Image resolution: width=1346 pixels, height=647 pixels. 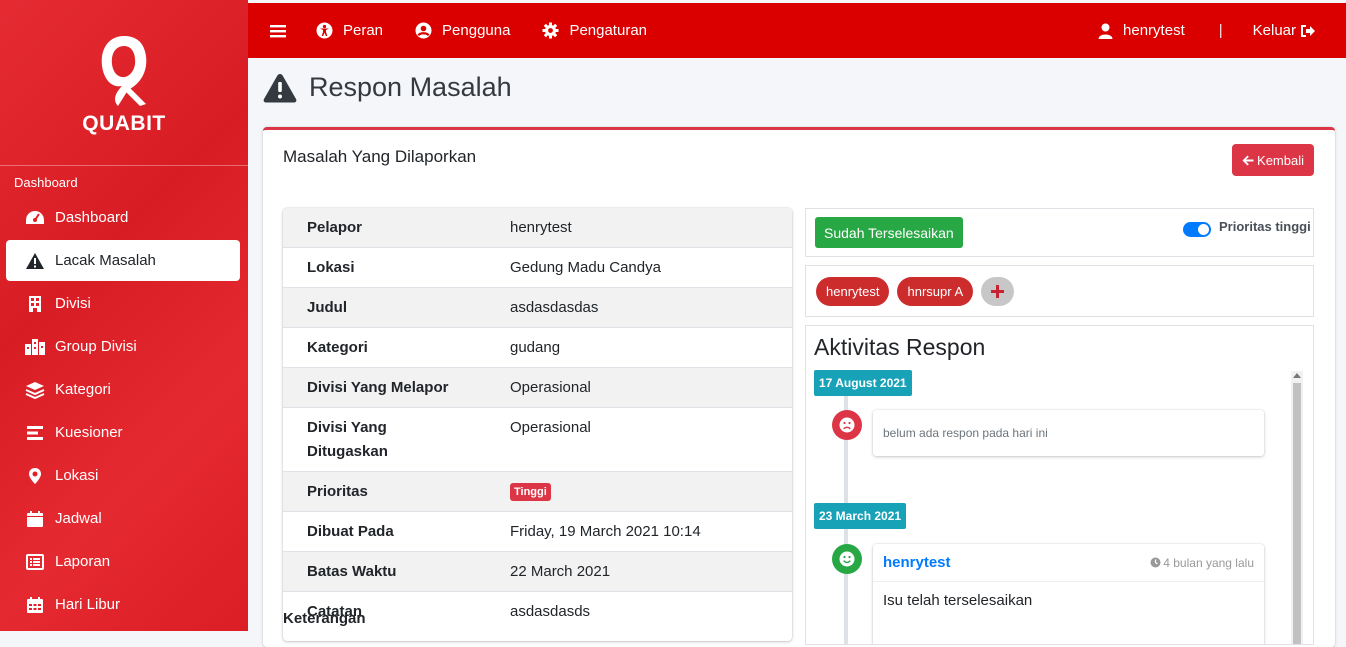 I want to click on row-key: Lokasi, so click(x=331, y=267).